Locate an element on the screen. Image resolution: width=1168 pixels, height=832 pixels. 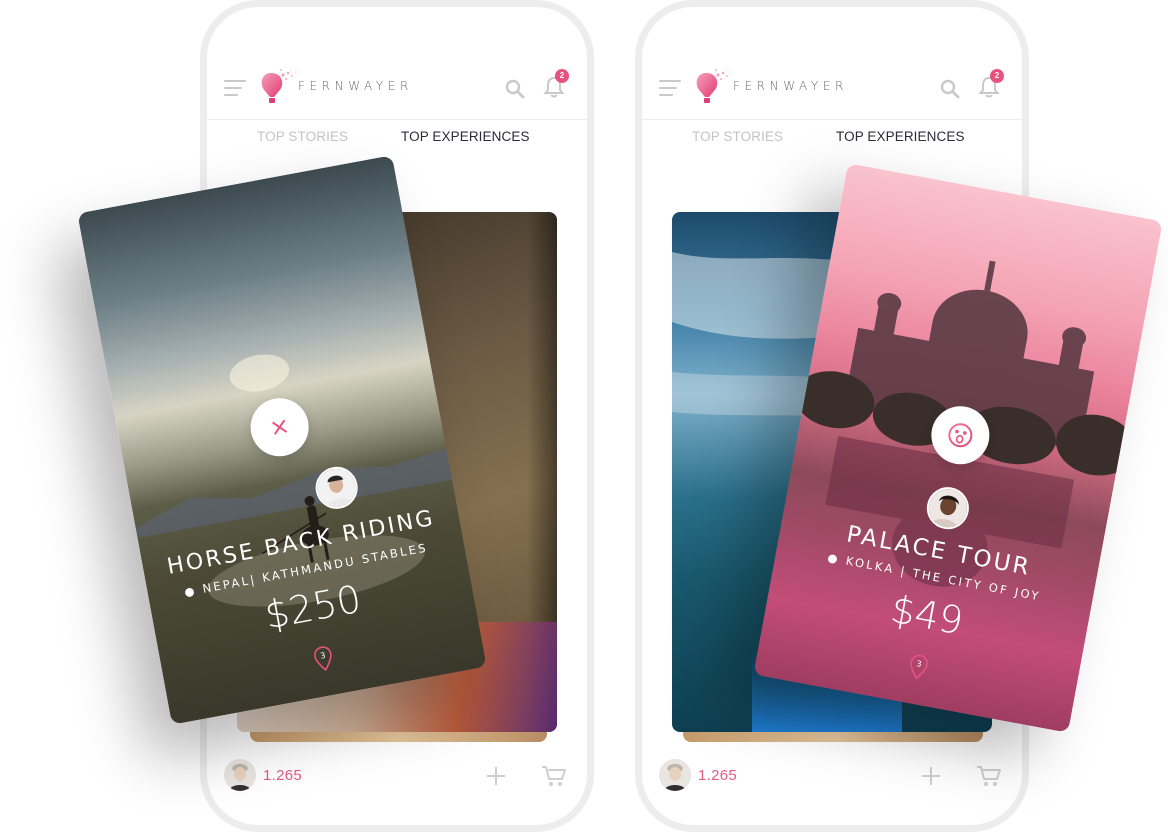
reaction-button is located at coordinates (960, 435).